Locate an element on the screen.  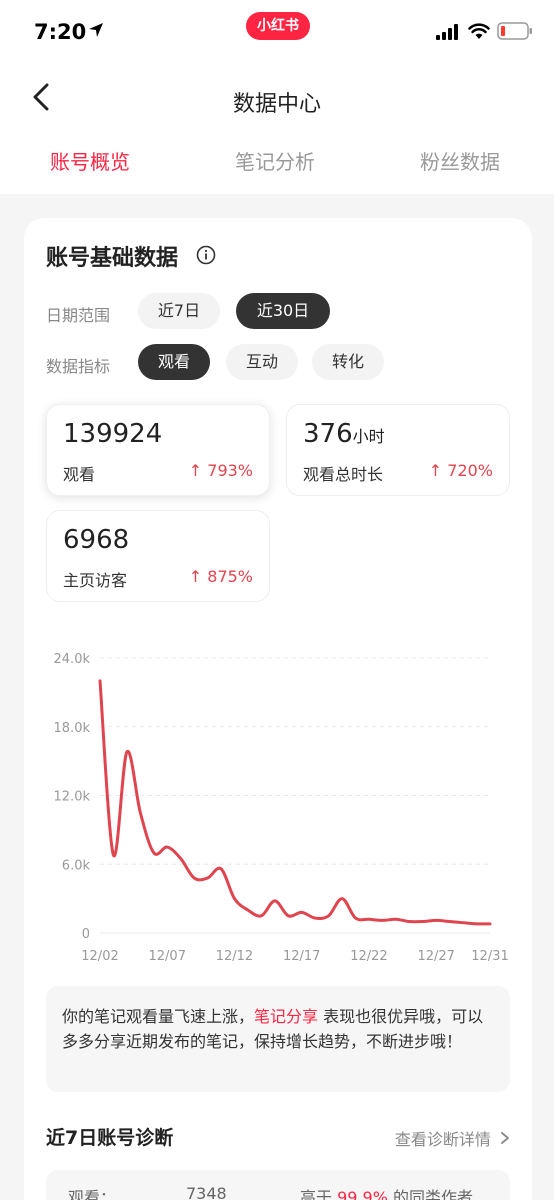
x-tick-label: 12/27 is located at coordinates (435, 956).